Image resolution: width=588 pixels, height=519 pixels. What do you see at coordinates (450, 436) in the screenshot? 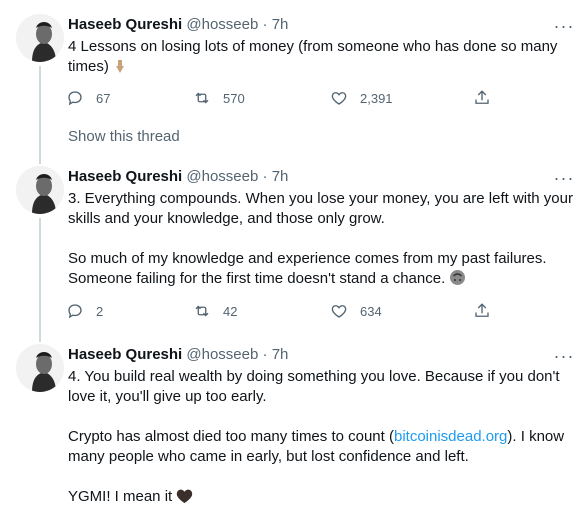
I see `external-link: bitcoinisdead.org` at bounding box center [450, 436].